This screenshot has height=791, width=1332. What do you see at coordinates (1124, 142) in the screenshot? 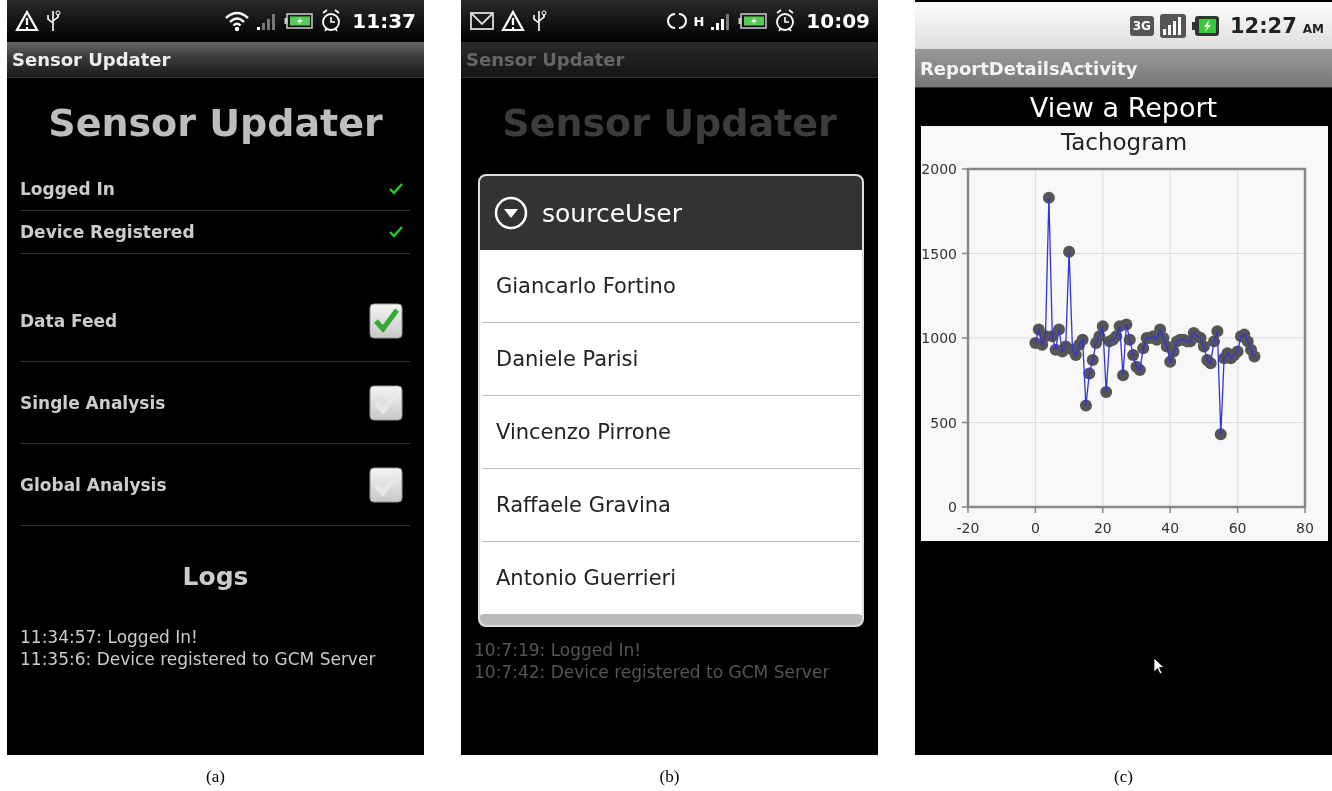
I see `chart-title: Tachogram` at bounding box center [1124, 142].